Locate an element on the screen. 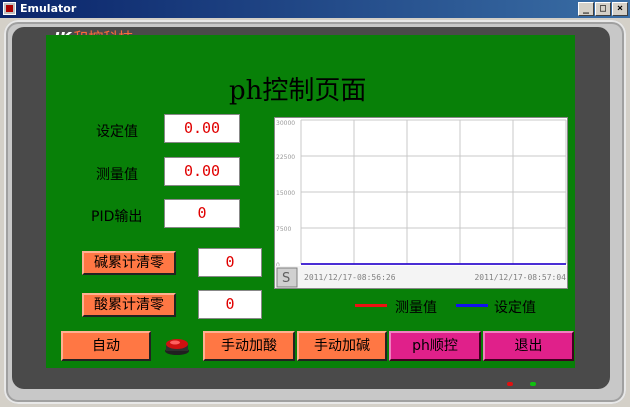  manual-alkali-button: 手动加碱 is located at coordinates (342, 346).